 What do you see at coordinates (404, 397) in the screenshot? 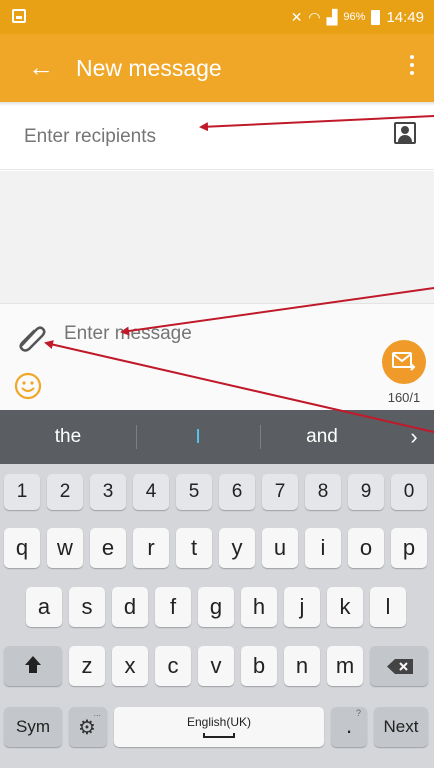
I see `character-counter: 160/1` at bounding box center [404, 397].